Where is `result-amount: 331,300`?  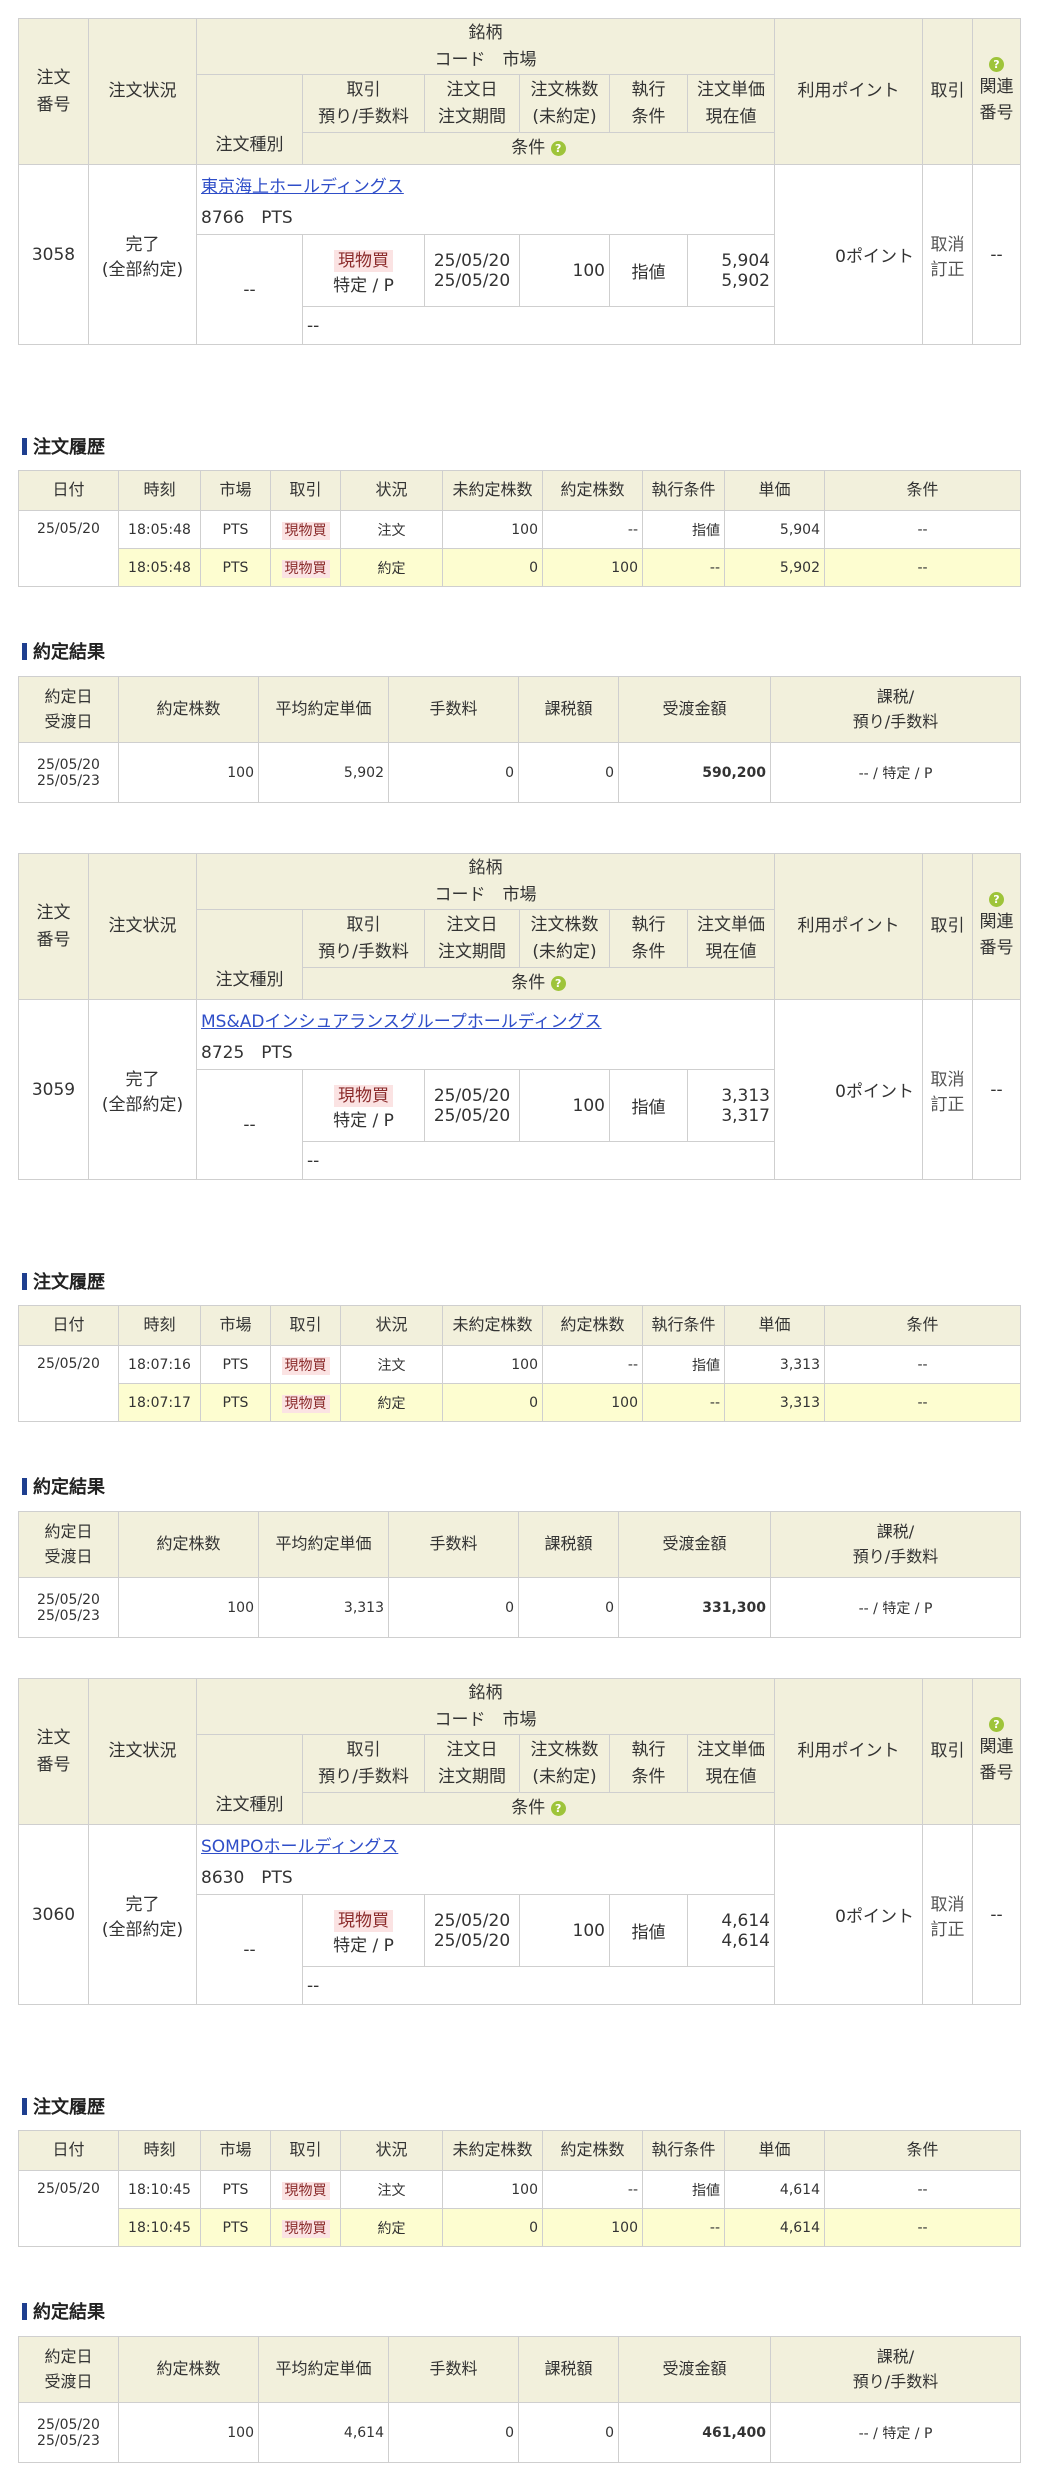 result-amount: 331,300 is located at coordinates (694, 1607).